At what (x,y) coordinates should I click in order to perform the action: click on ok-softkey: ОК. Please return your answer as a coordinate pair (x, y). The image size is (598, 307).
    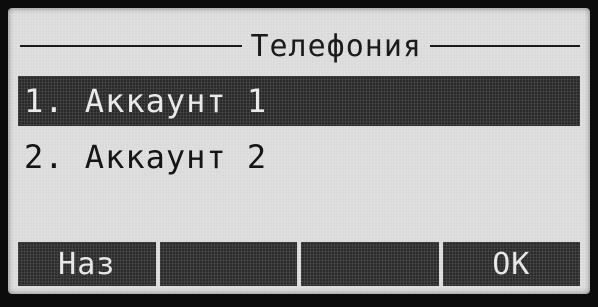
    Looking at the image, I should click on (511, 264).